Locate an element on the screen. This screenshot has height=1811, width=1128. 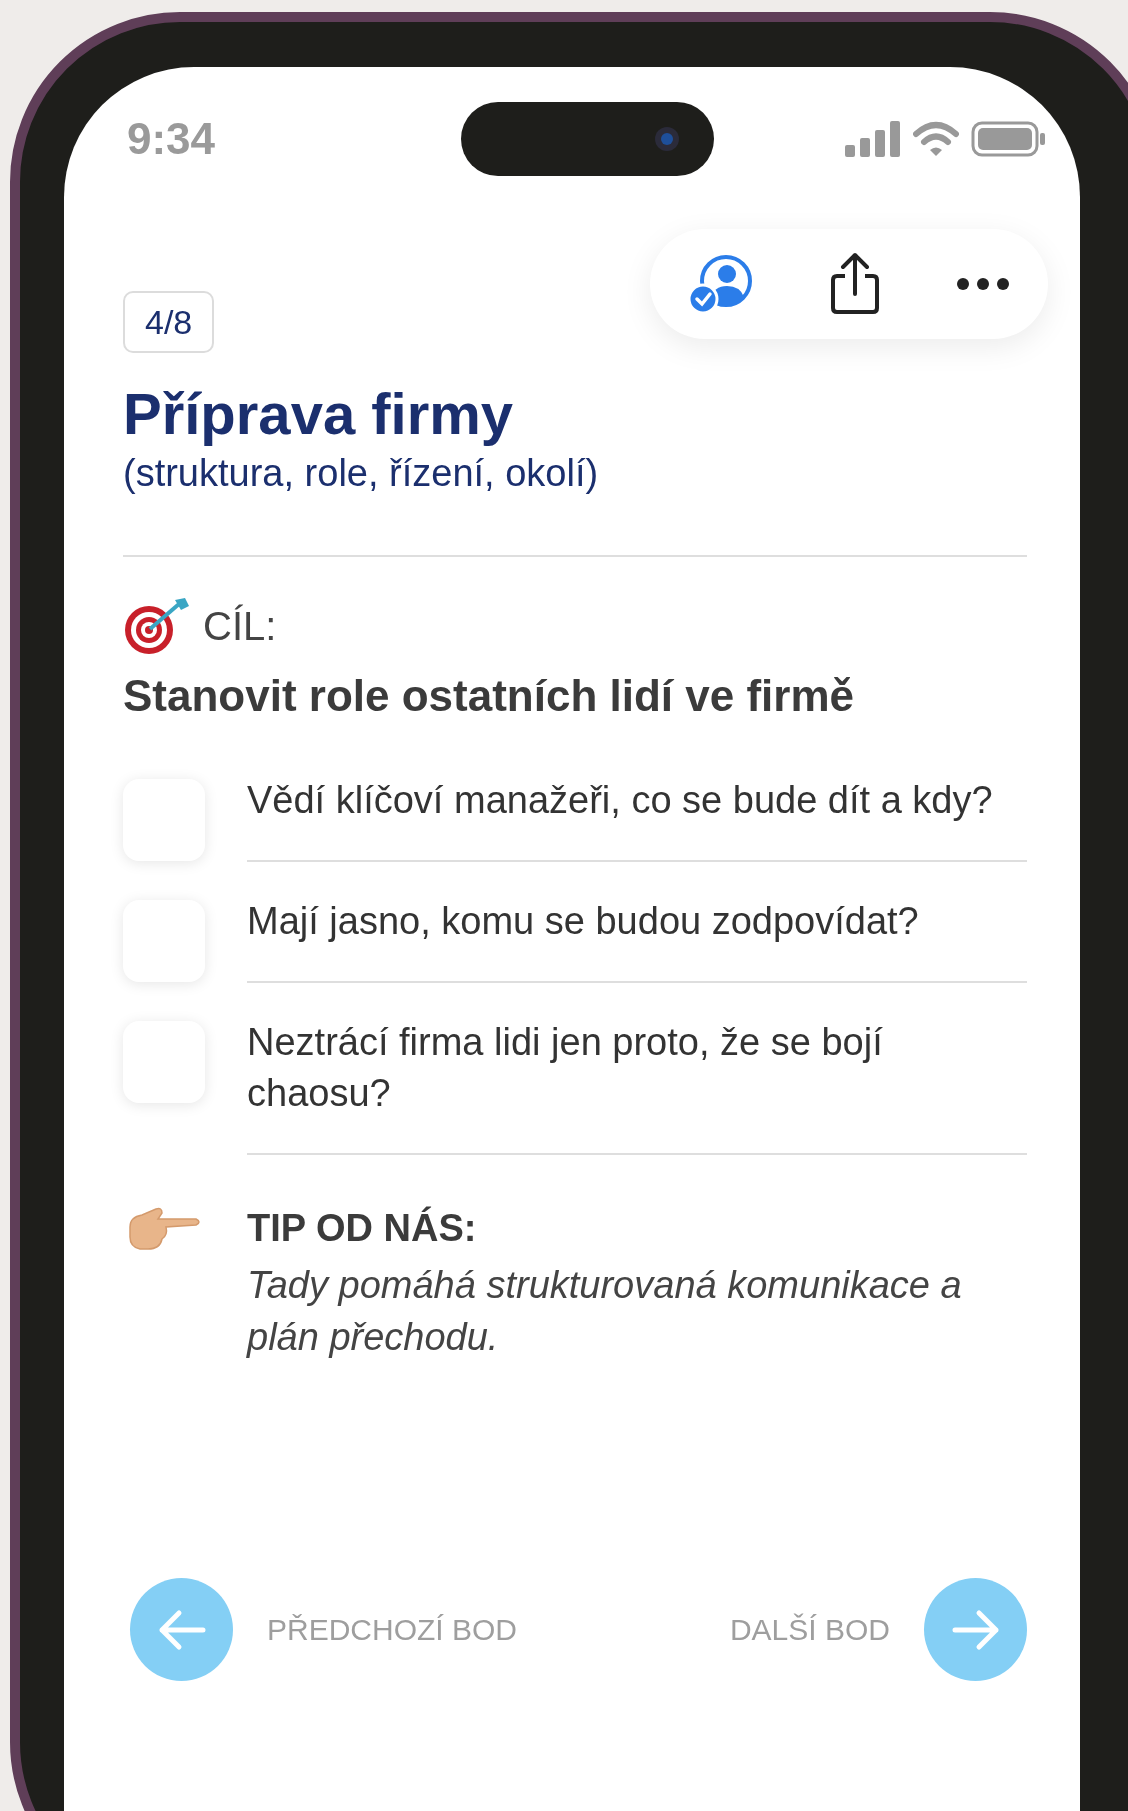
signal-icon is located at coordinates (873, 139).